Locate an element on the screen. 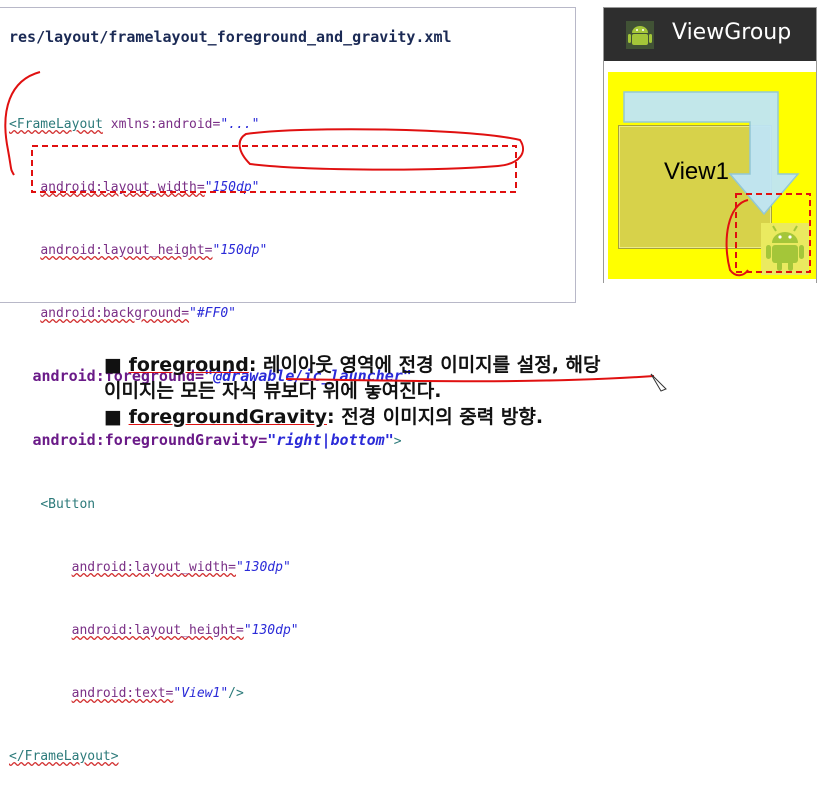 This screenshot has width=818, height=809. code-line-8: android:layout_width="130dp" is located at coordinates (210, 567).